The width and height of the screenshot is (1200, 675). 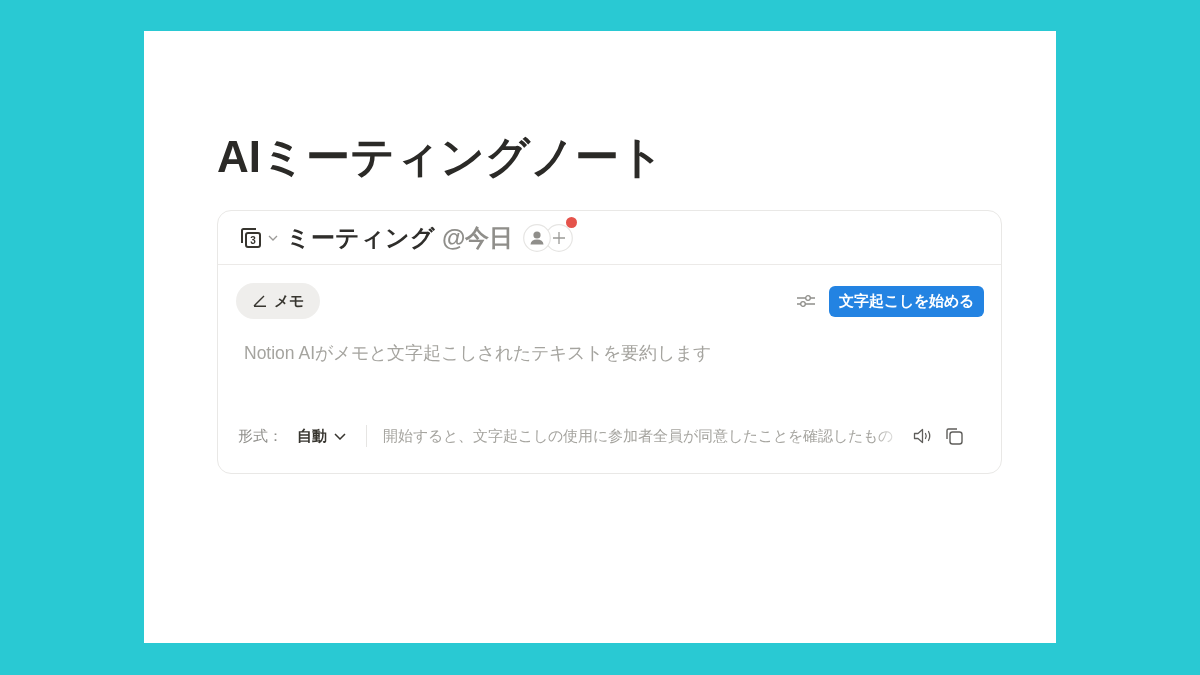 What do you see at coordinates (537, 237) in the screenshot?
I see `person-avatar-icon` at bounding box center [537, 237].